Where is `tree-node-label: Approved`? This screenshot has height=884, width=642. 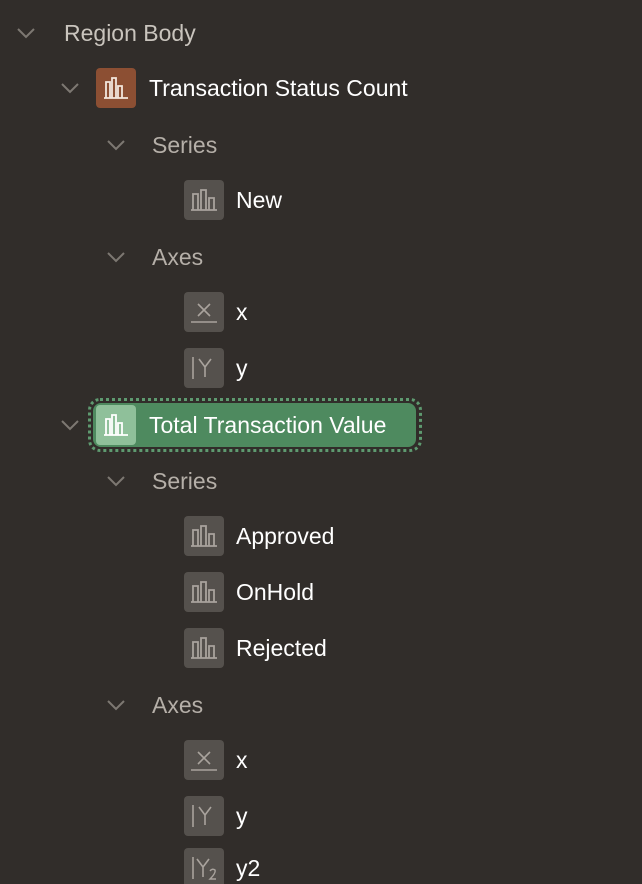
tree-node-label: Approved is located at coordinates (285, 536).